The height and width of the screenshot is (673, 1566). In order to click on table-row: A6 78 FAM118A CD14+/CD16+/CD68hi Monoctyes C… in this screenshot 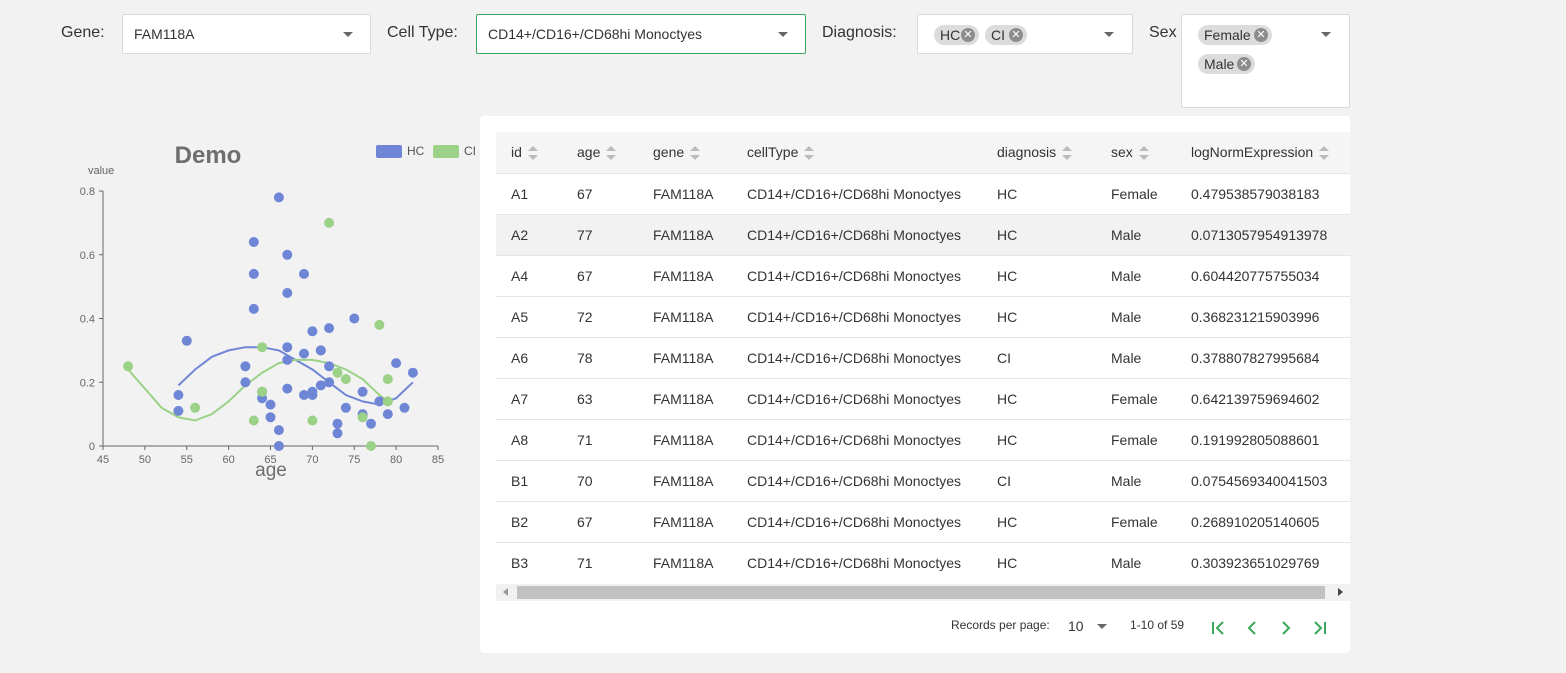, I will do `click(923, 357)`.